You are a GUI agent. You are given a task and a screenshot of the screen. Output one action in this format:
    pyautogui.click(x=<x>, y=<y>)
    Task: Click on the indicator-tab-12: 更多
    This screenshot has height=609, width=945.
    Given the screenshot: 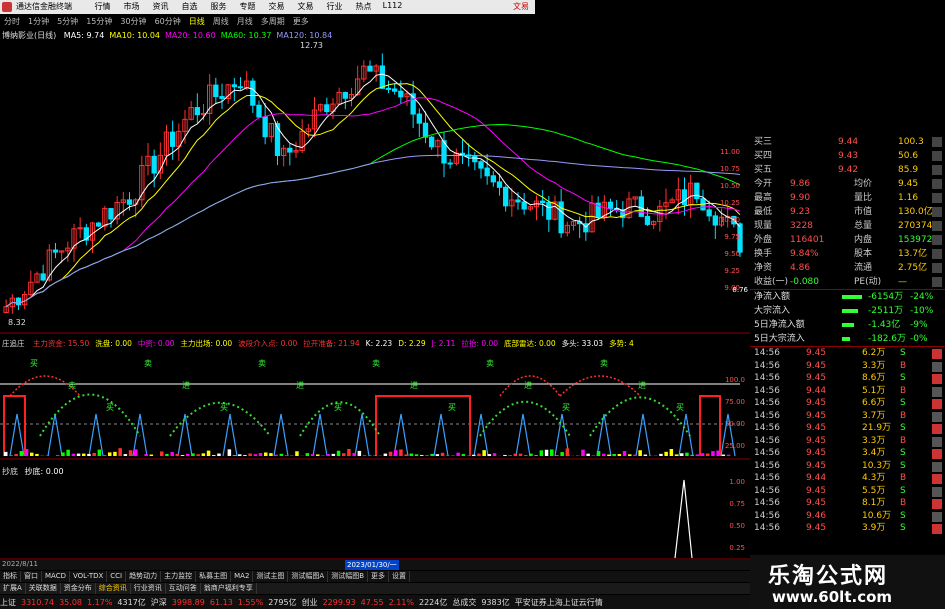 What is the action you would take?
    pyautogui.click(x=379, y=576)
    